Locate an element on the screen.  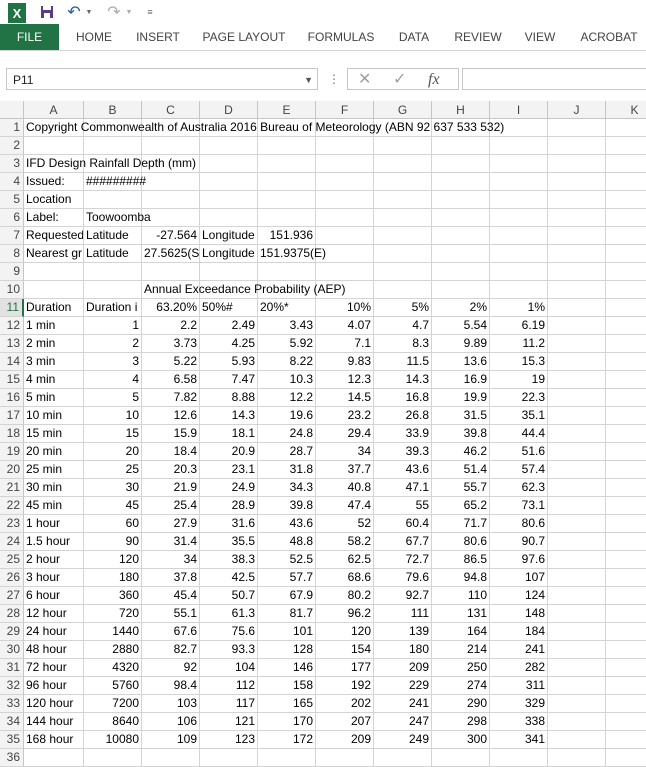
cell-b34: 8640 is located at coordinates (113, 722).